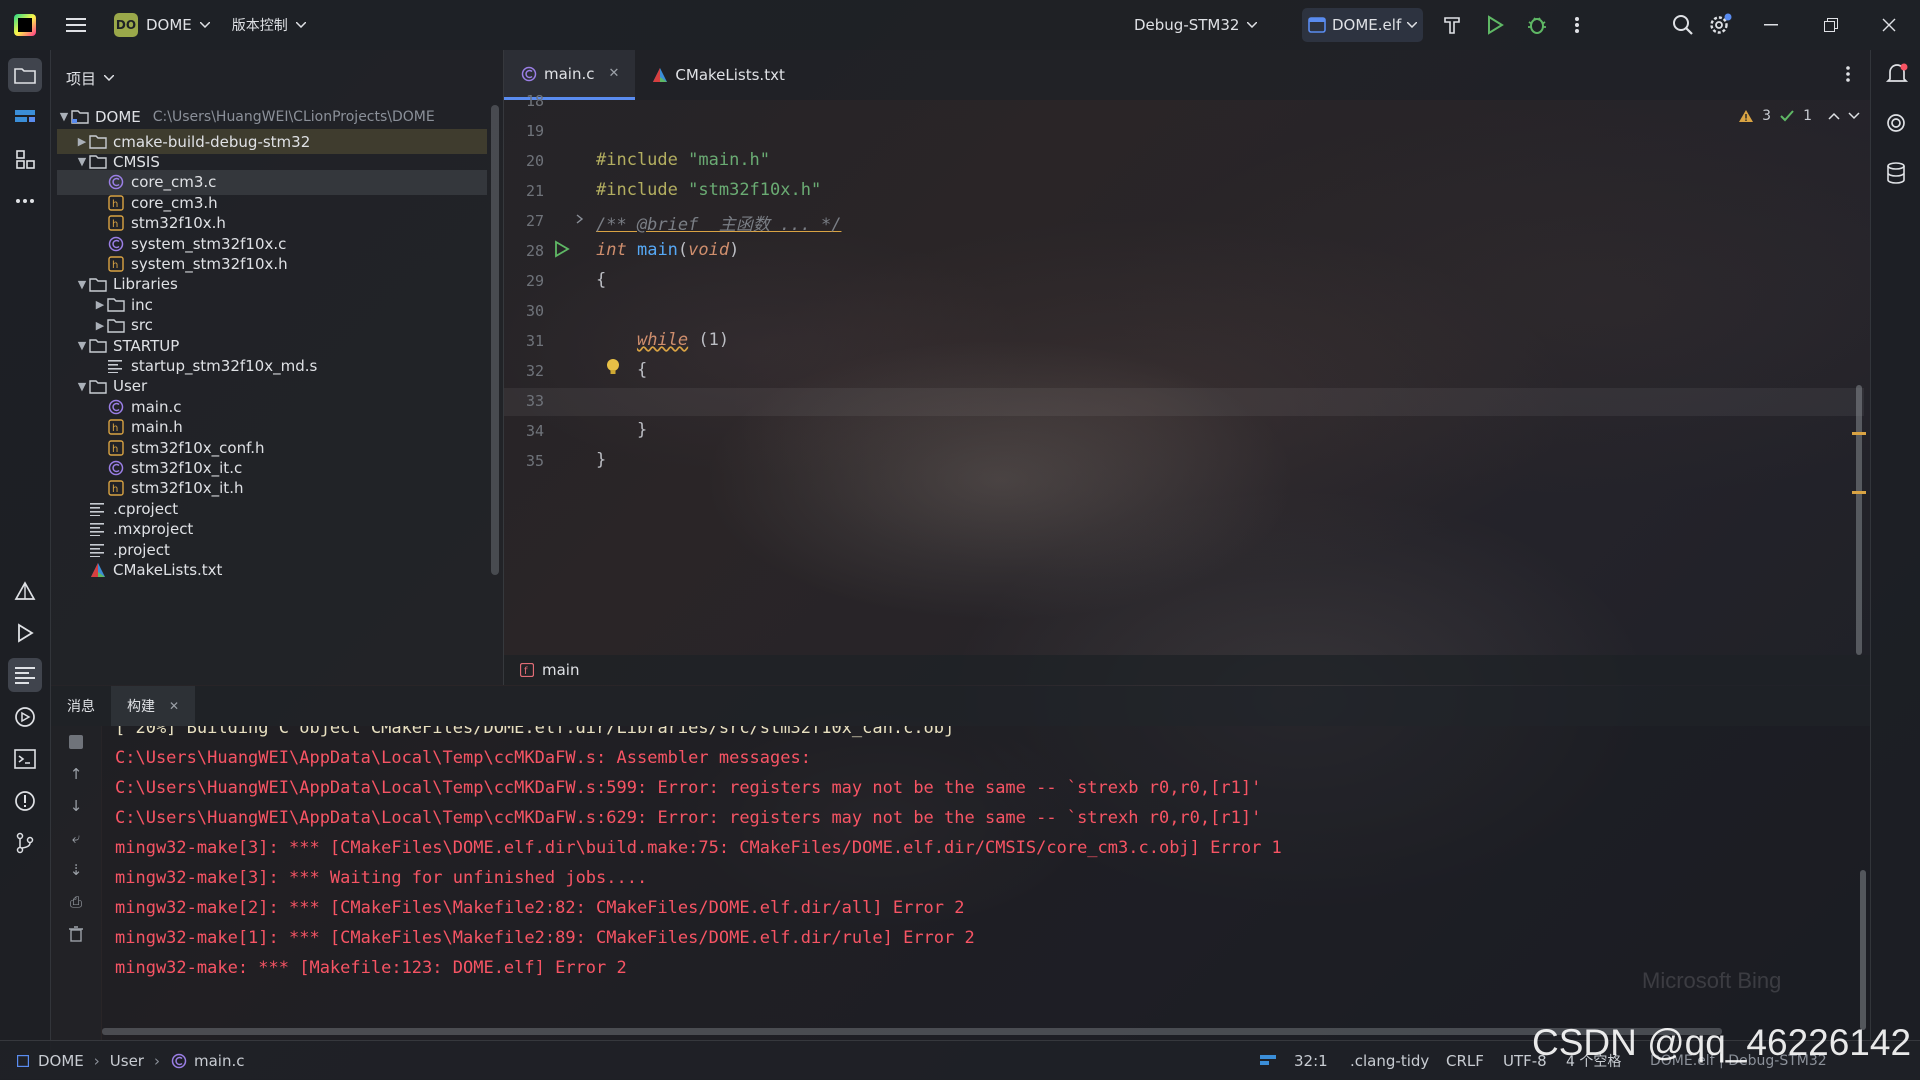 This screenshot has height=1080, width=1920. What do you see at coordinates (601, 460) in the screenshot?
I see `code-line-brace-close: }` at bounding box center [601, 460].